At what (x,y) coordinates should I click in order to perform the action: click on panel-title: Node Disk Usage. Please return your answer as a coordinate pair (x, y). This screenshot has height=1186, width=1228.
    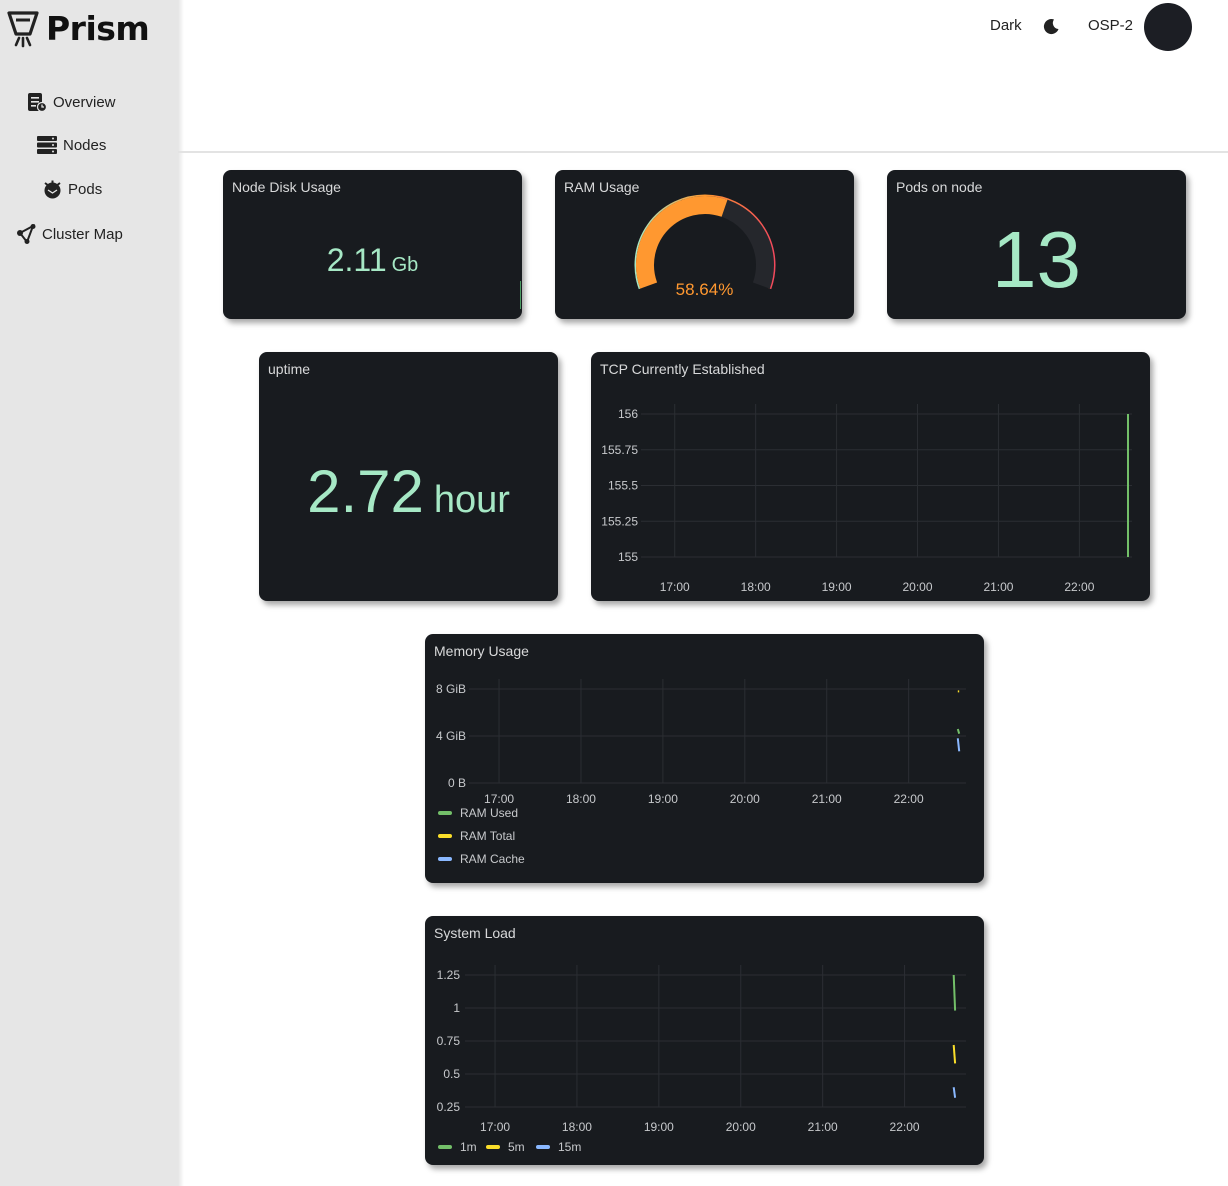
    Looking at the image, I should click on (286, 187).